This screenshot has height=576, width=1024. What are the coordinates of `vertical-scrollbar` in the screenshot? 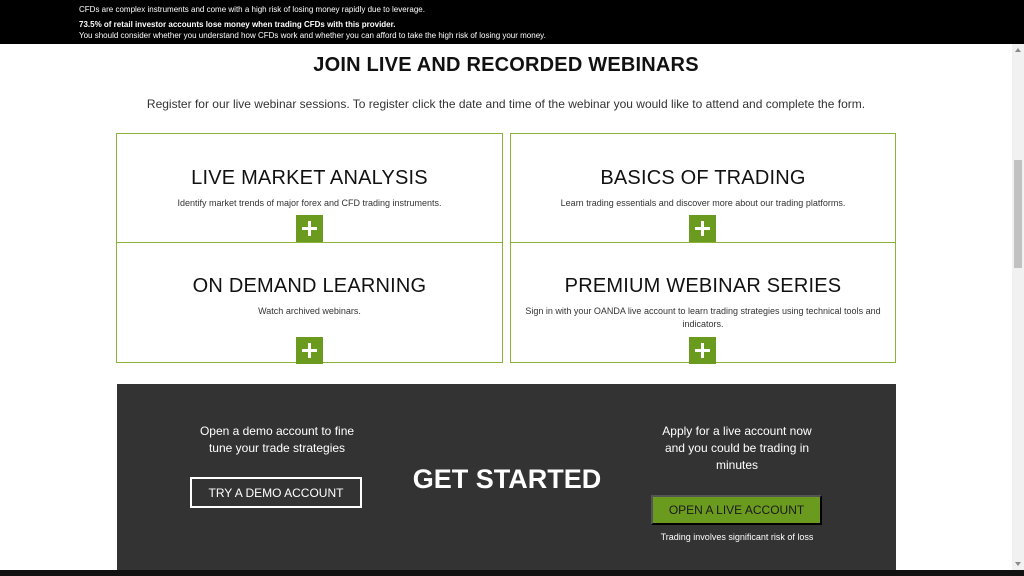 It's located at (1018, 307).